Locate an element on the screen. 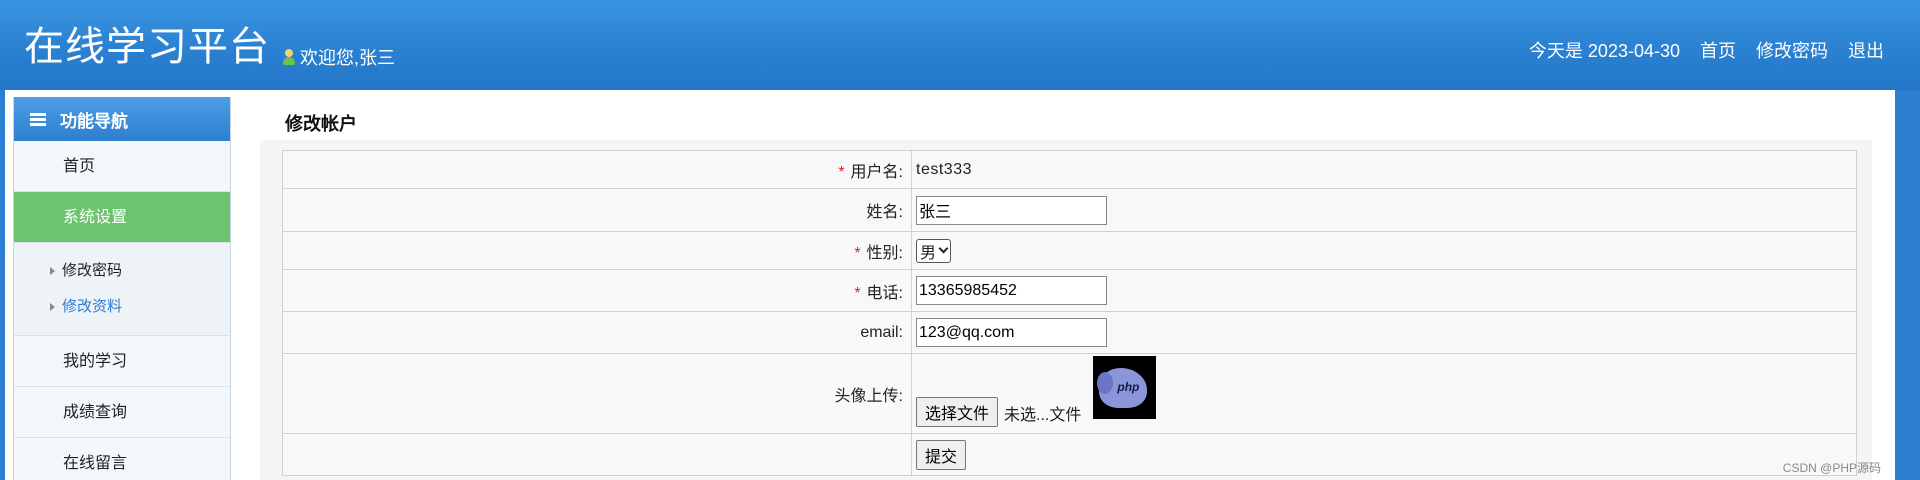  sidebar-subitem-change-password: 修改密码 is located at coordinates (140, 271).